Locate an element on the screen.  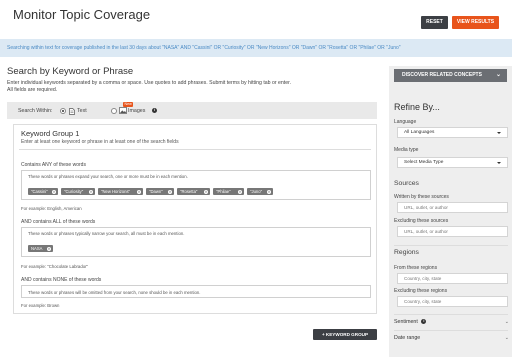
from-regions-label: From these regions is located at coordinates (416, 268).